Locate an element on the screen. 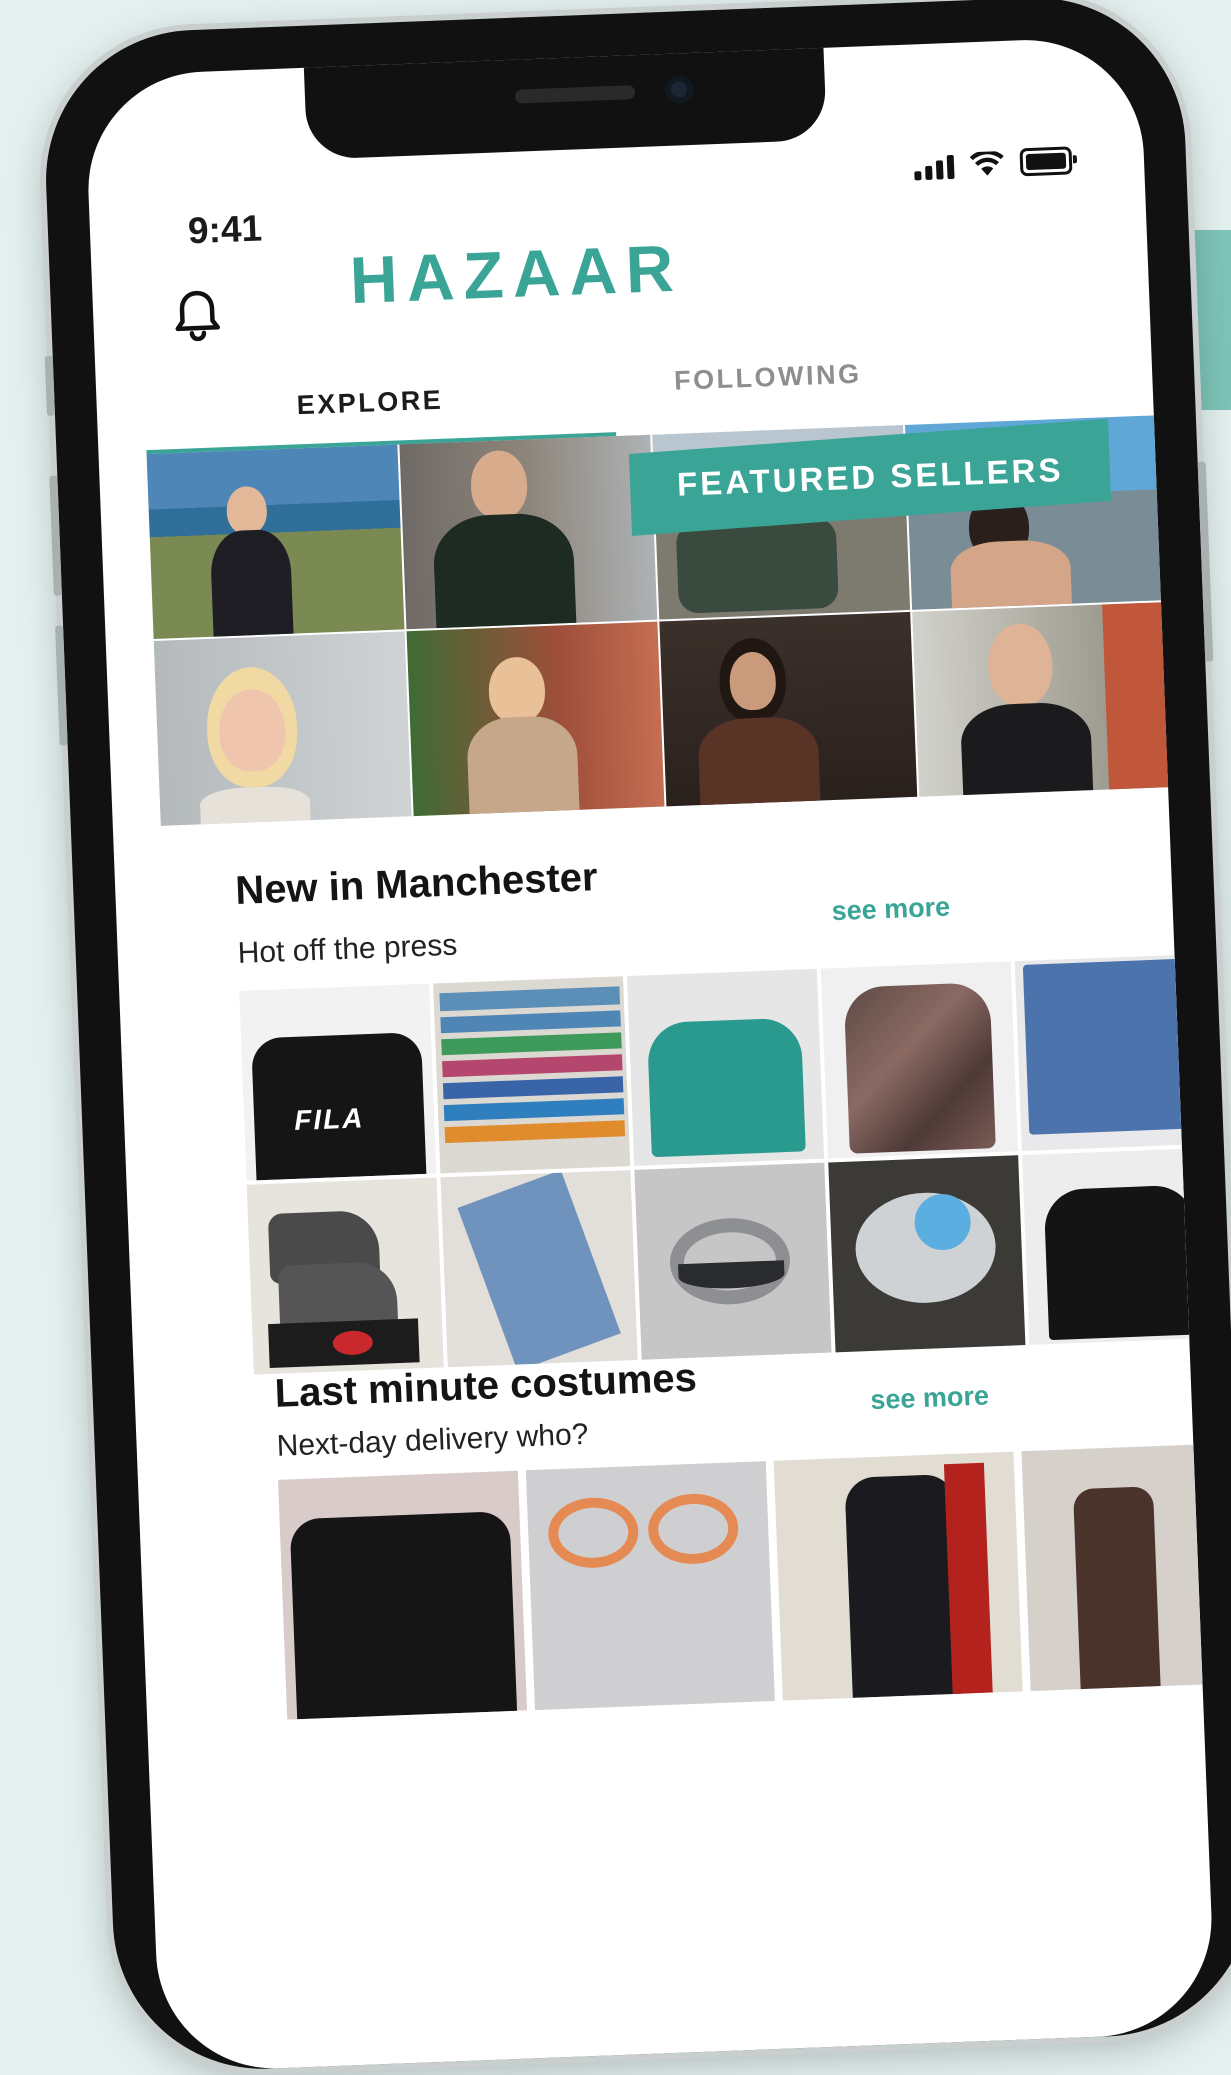 The image size is (1231, 2075). app-logo: HAZAAR is located at coordinates (516, 274).